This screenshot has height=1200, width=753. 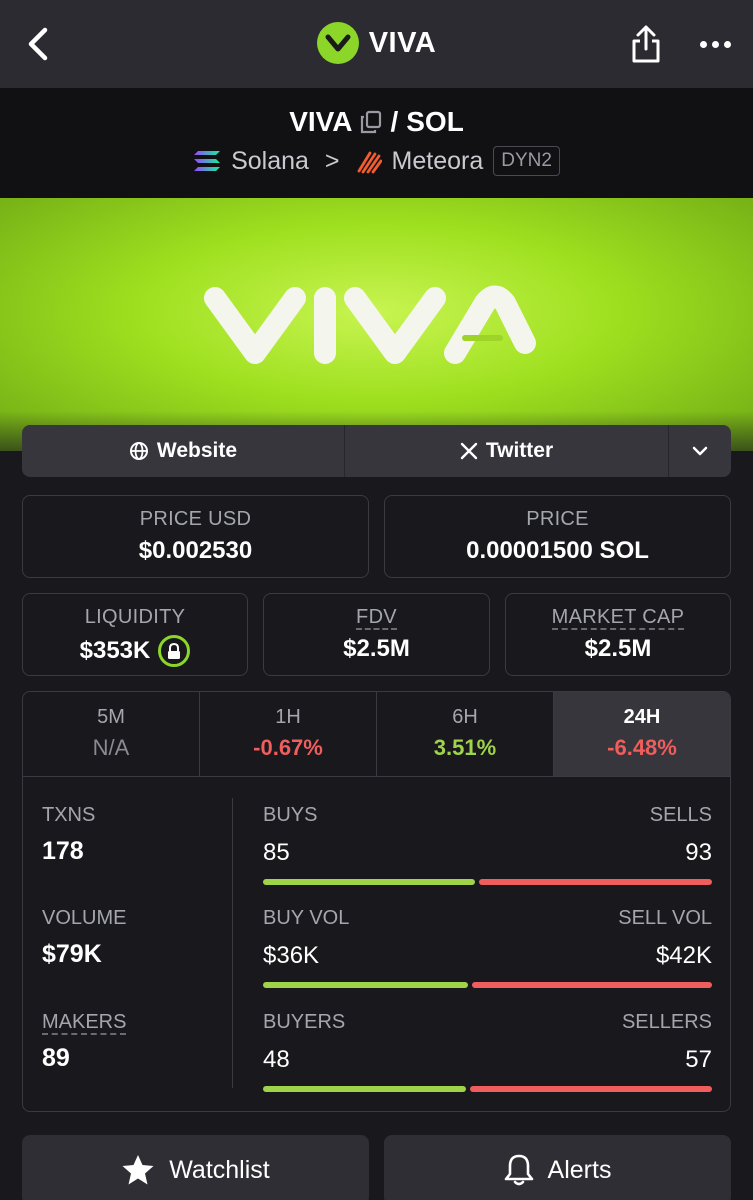 I want to click on tab-1h: 1H -0.67%, so click(x=288, y=734).